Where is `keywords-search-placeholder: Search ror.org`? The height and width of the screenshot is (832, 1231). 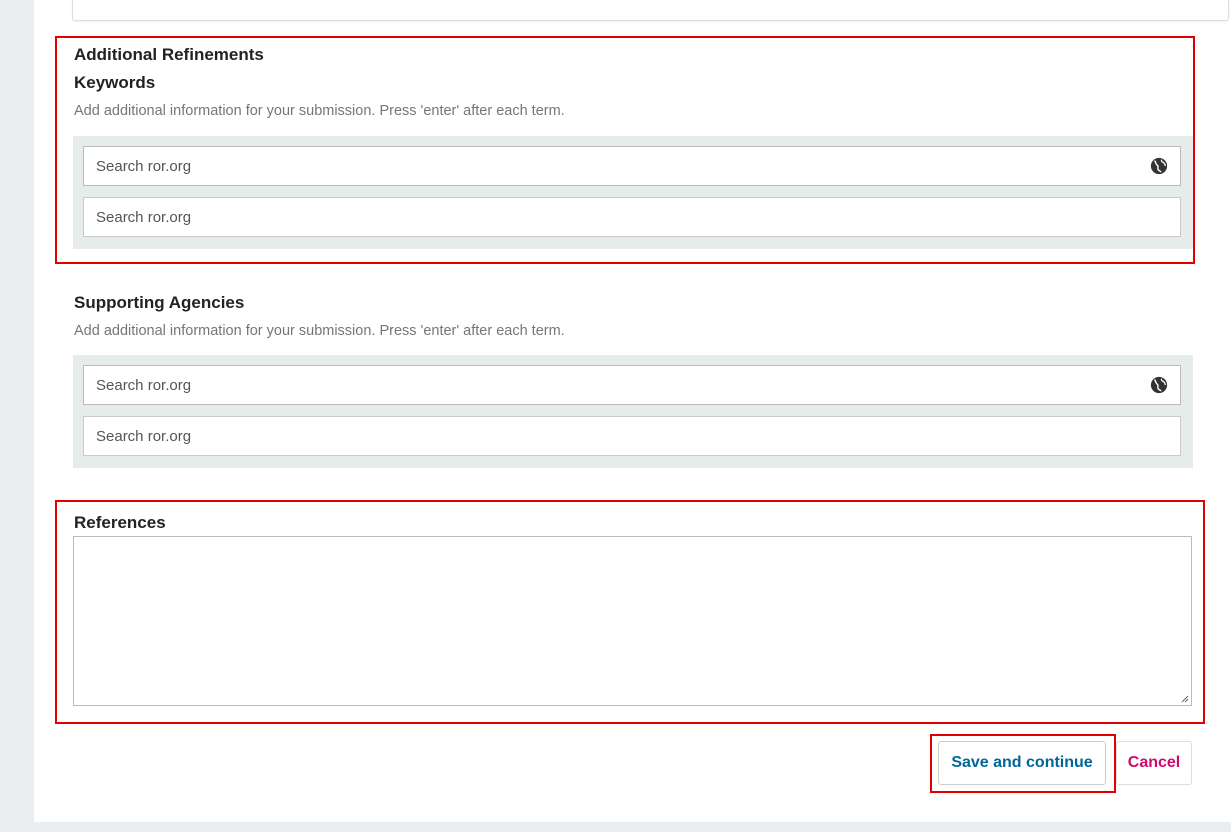 keywords-search-placeholder: Search ror.org is located at coordinates (144, 166).